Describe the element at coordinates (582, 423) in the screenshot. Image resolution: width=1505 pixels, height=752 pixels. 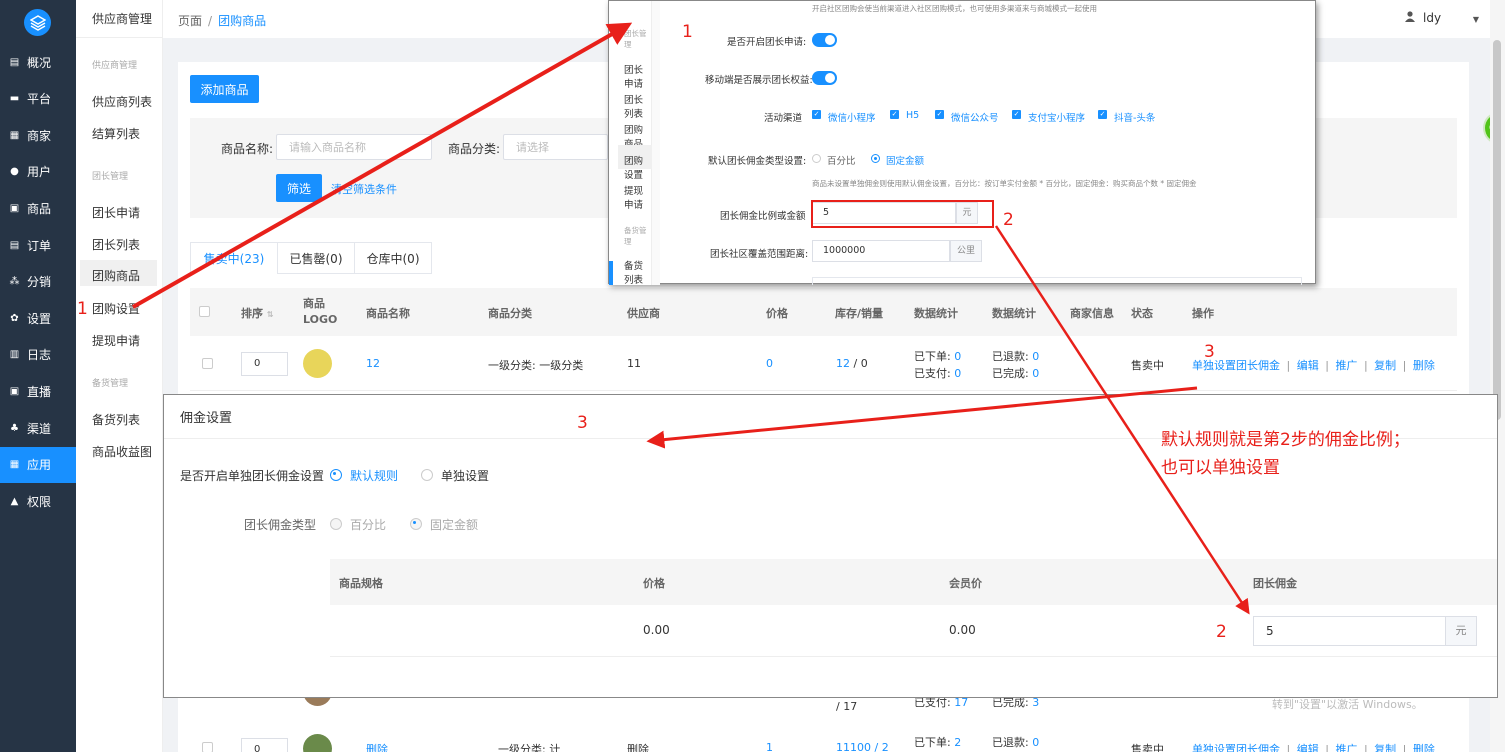
I see `annotation-number-3b: 3` at that location.